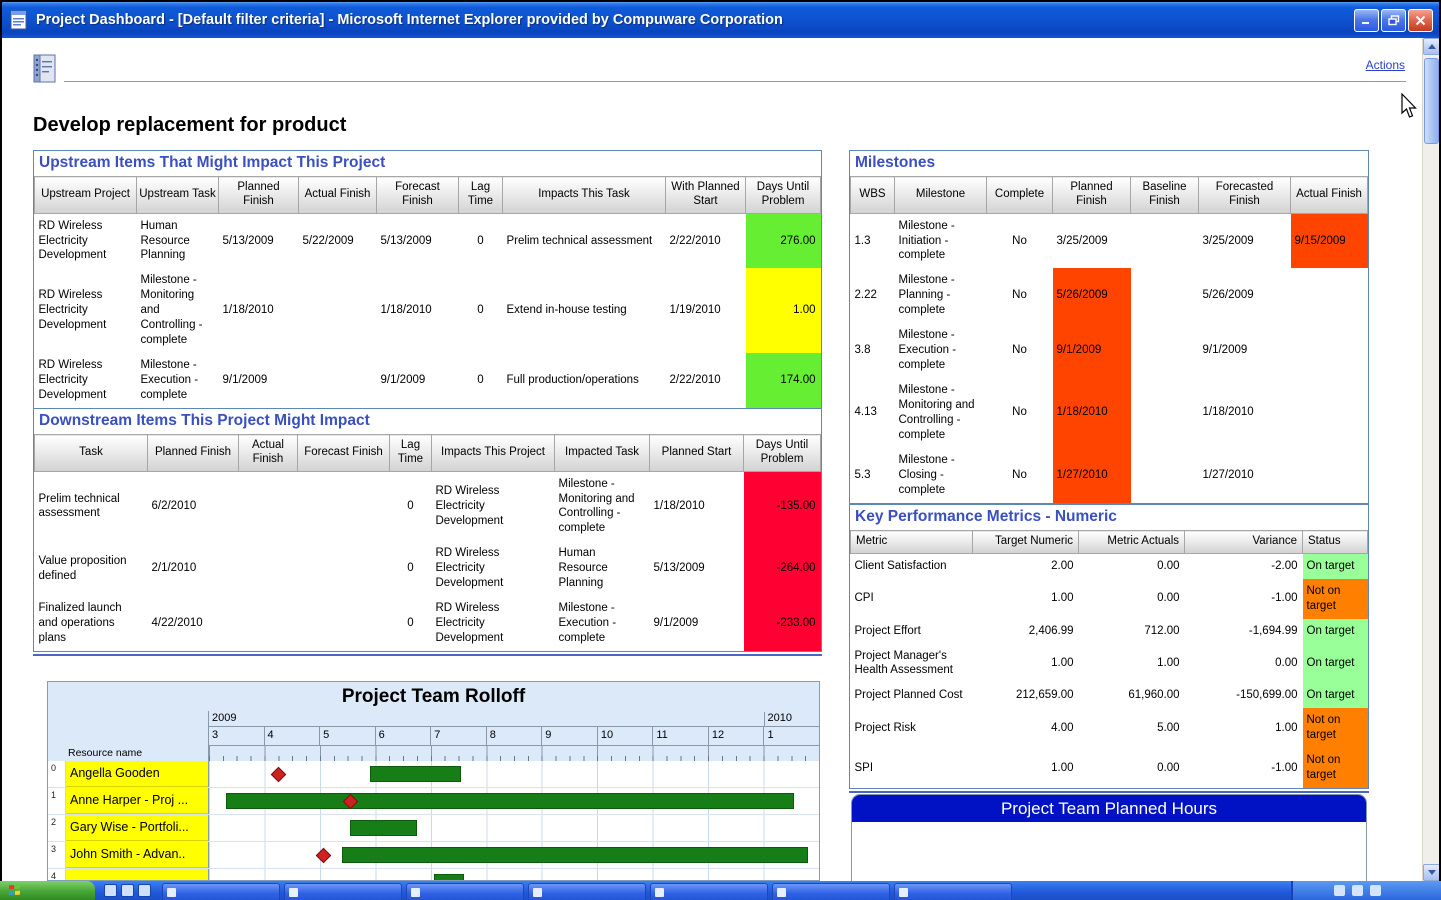 This screenshot has width=1441, height=900. Describe the element at coordinates (1091, 351) in the screenshot. I see `cell-planned-finish: 9/1/2009` at that location.